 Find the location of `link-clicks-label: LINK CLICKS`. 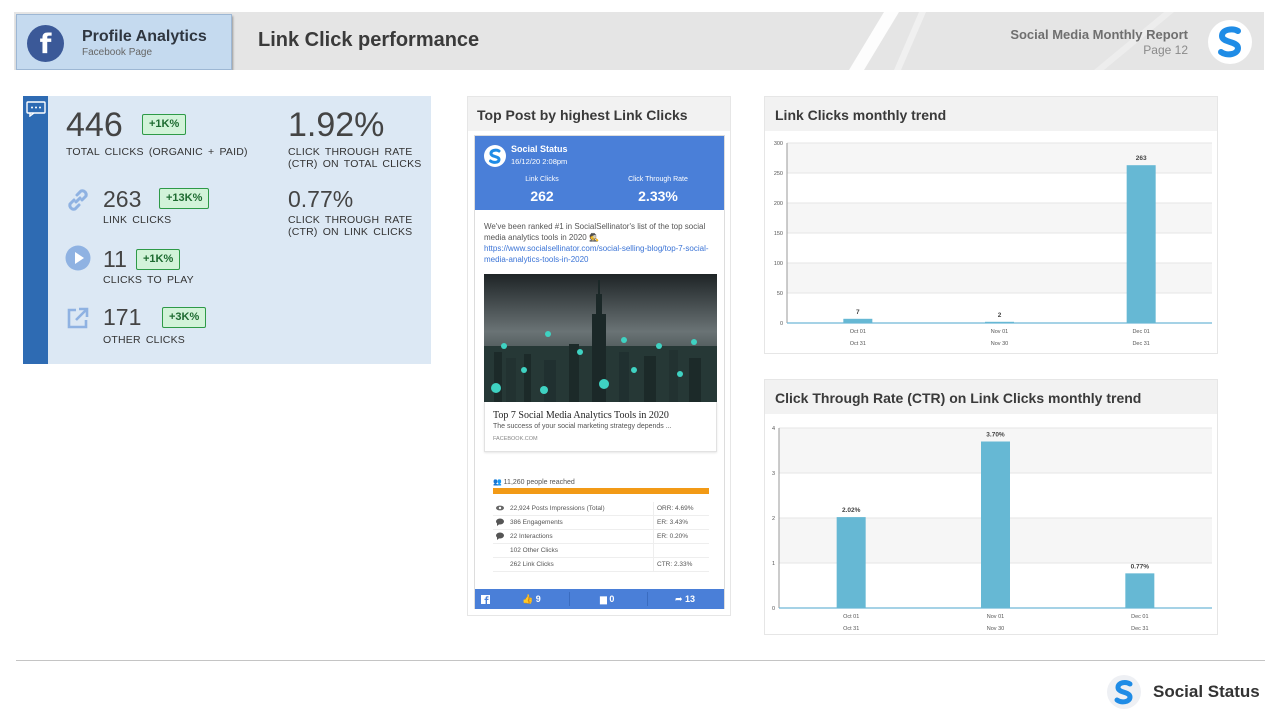

link-clicks-label: LINK CLICKS is located at coordinates (137, 220).